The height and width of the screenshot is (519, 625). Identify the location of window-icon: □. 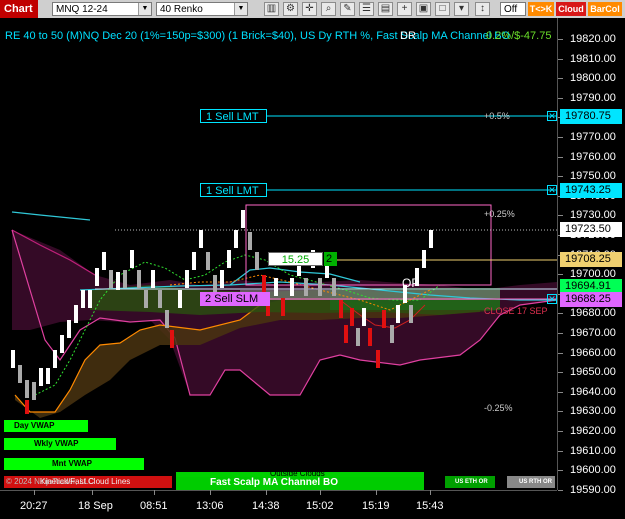
(442, 9).